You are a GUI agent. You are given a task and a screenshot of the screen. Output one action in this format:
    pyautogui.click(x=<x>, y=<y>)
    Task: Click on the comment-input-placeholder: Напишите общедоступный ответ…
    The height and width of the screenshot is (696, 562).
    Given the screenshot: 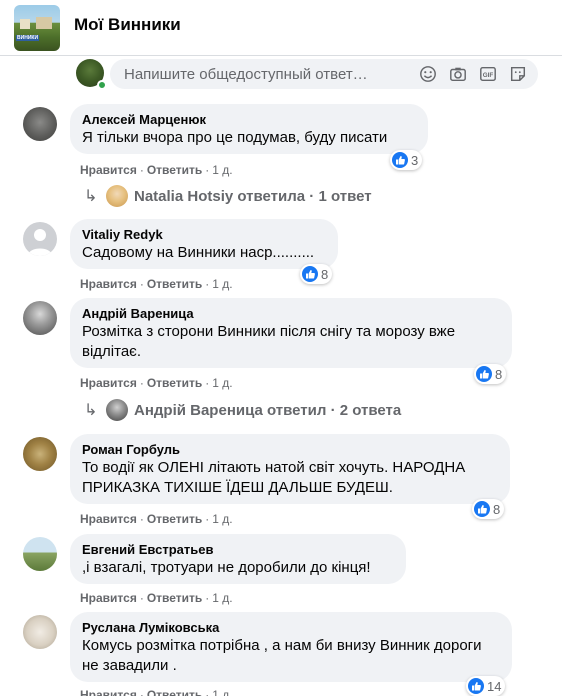 What is the action you would take?
    pyautogui.click(x=246, y=74)
    